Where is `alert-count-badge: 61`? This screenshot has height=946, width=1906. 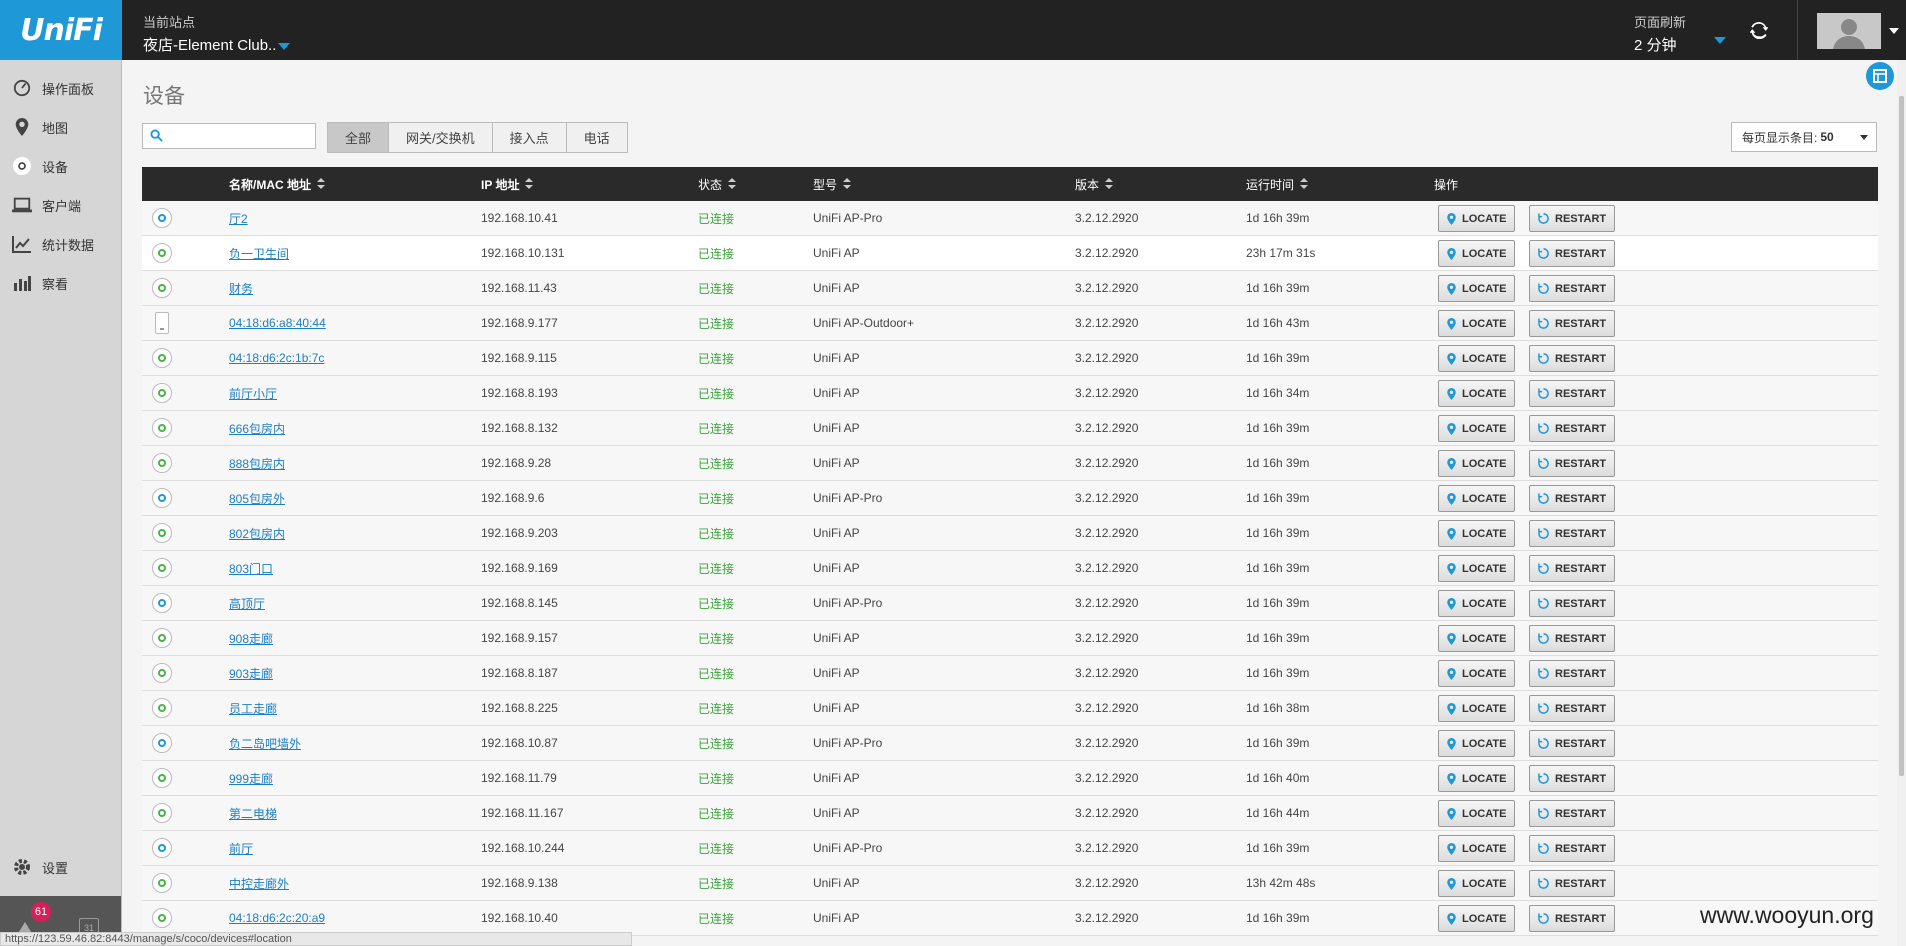
alert-count-badge: 61 is located at coordinates (41, 912).